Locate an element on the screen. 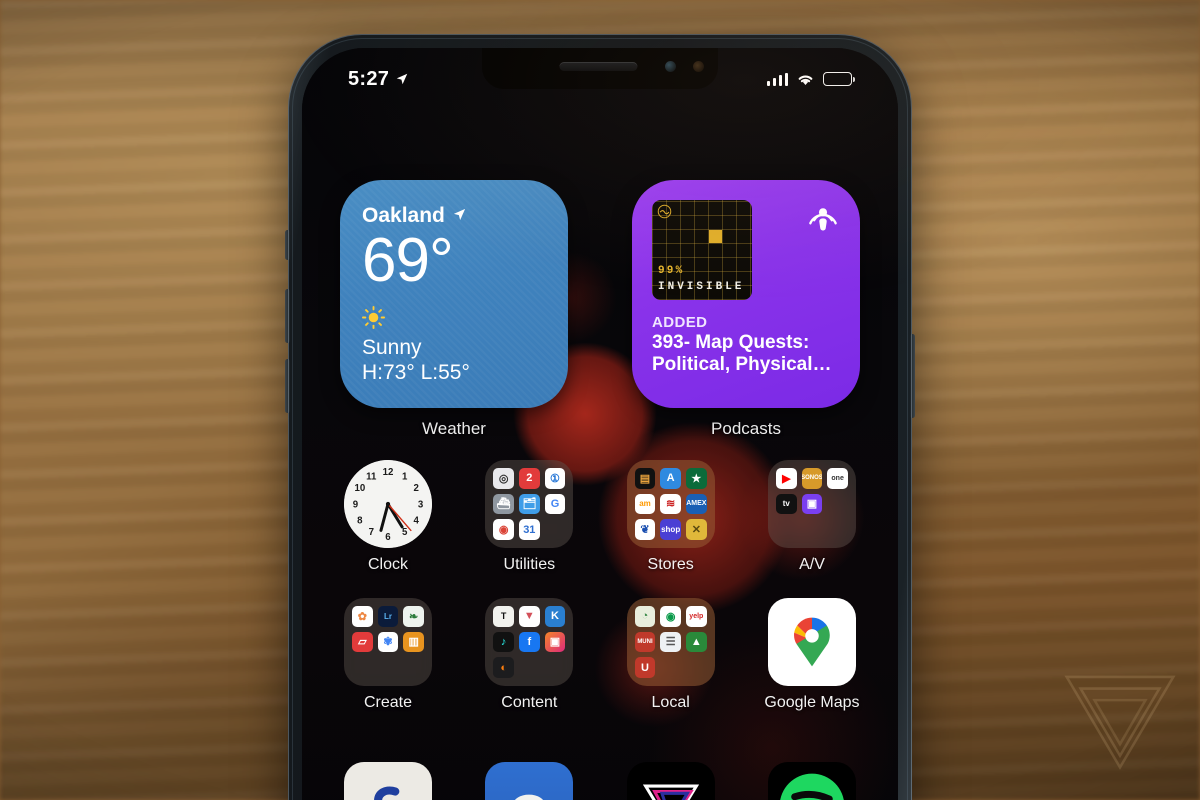  transit-icon: ☰ is located at coordinates (670, 642).